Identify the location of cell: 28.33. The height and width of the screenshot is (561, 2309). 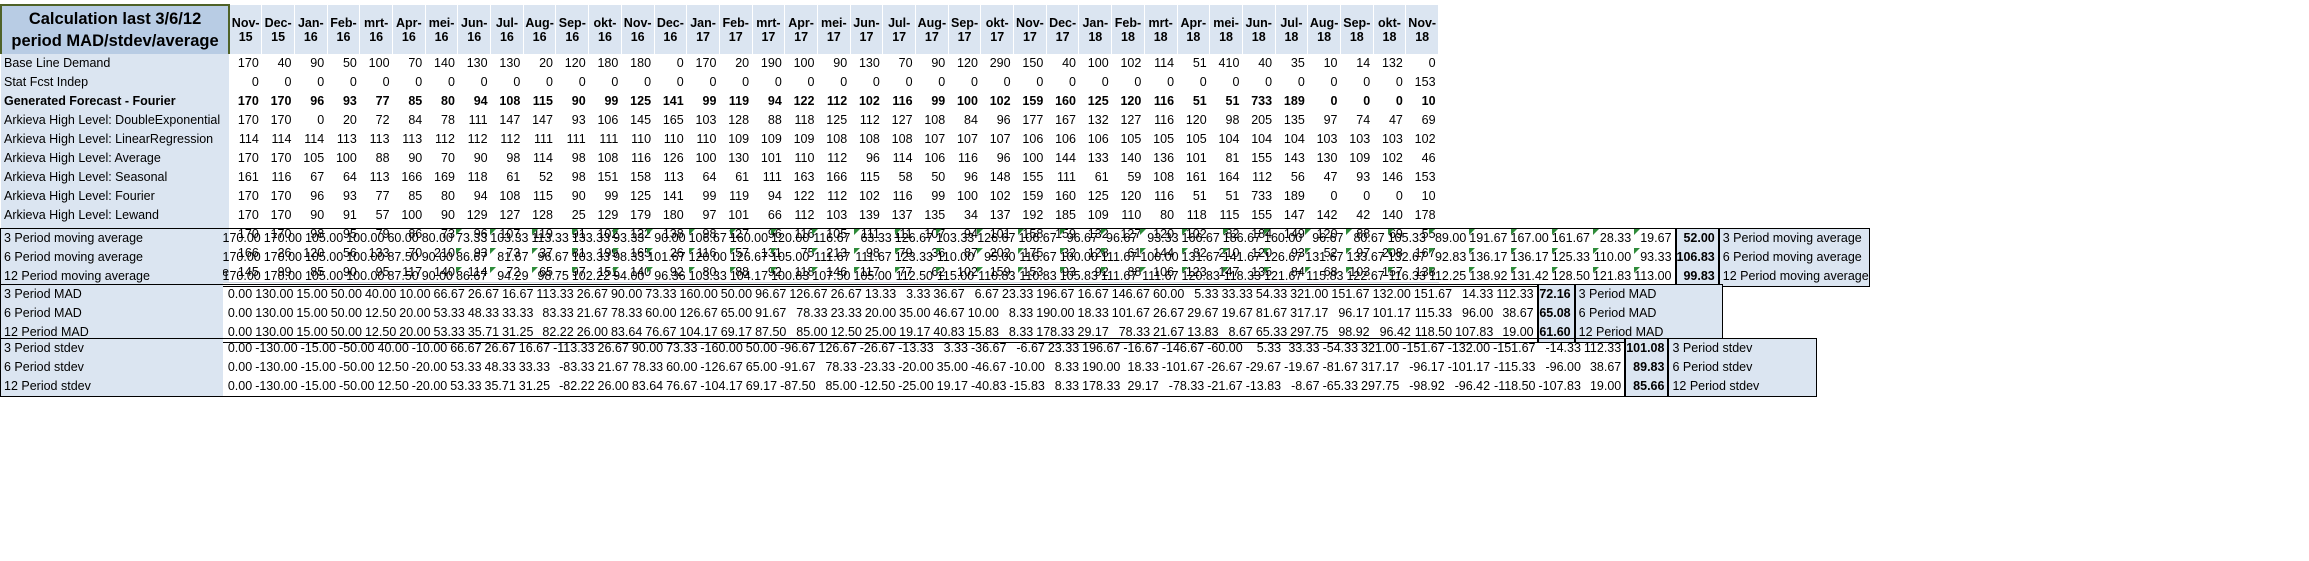
(1613, 238).